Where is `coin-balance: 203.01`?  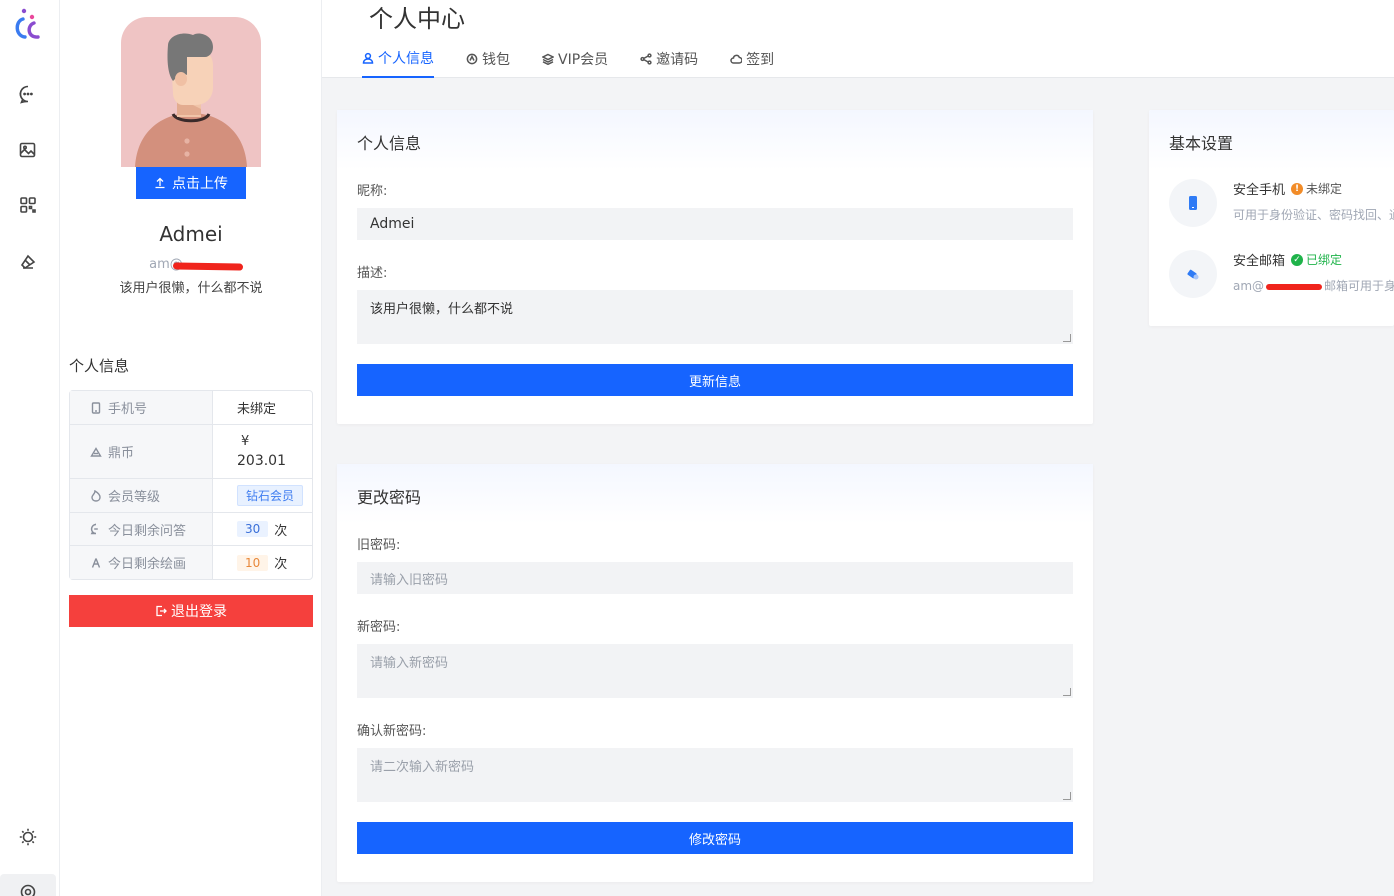 coin-balance: 203.01 is located at coordinates (261, 461).